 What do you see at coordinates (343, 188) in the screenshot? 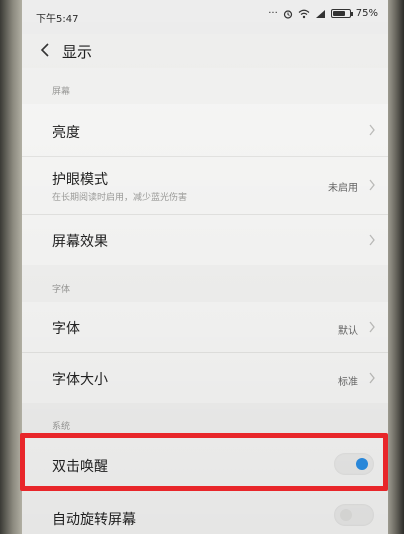
I see `row-value: 未启用` at bounding box center [343, 188].